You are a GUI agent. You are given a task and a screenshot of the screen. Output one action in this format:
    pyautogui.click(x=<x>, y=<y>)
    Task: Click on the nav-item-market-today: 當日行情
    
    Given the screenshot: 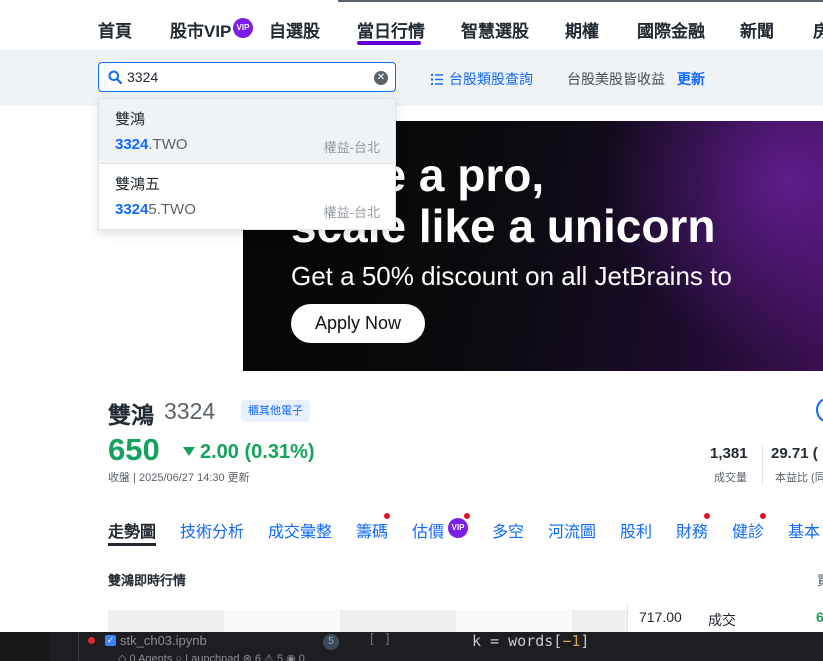 What is the action you would take?
    pyautogui.click(x=391, y=29)
    